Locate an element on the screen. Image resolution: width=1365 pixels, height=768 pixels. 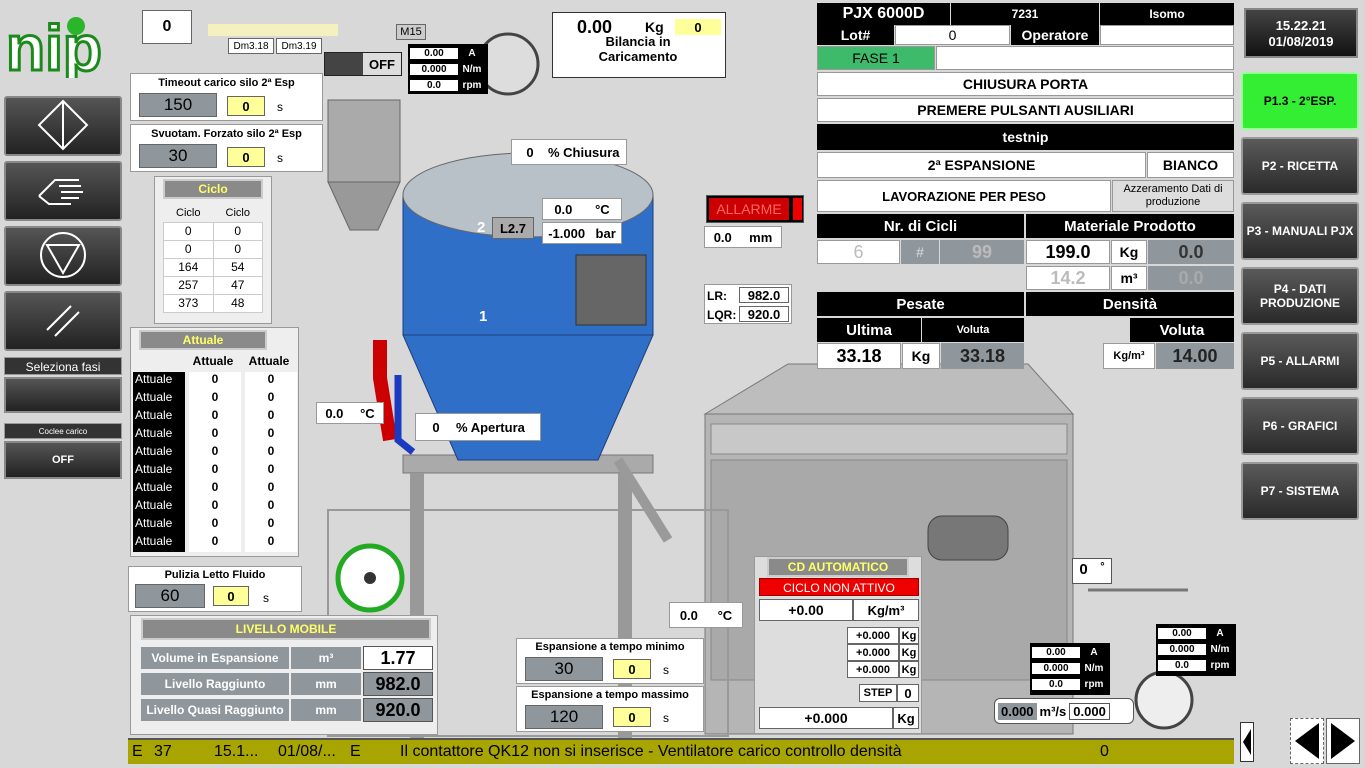
espmin-unit: s is located at coordinates (666, 670).